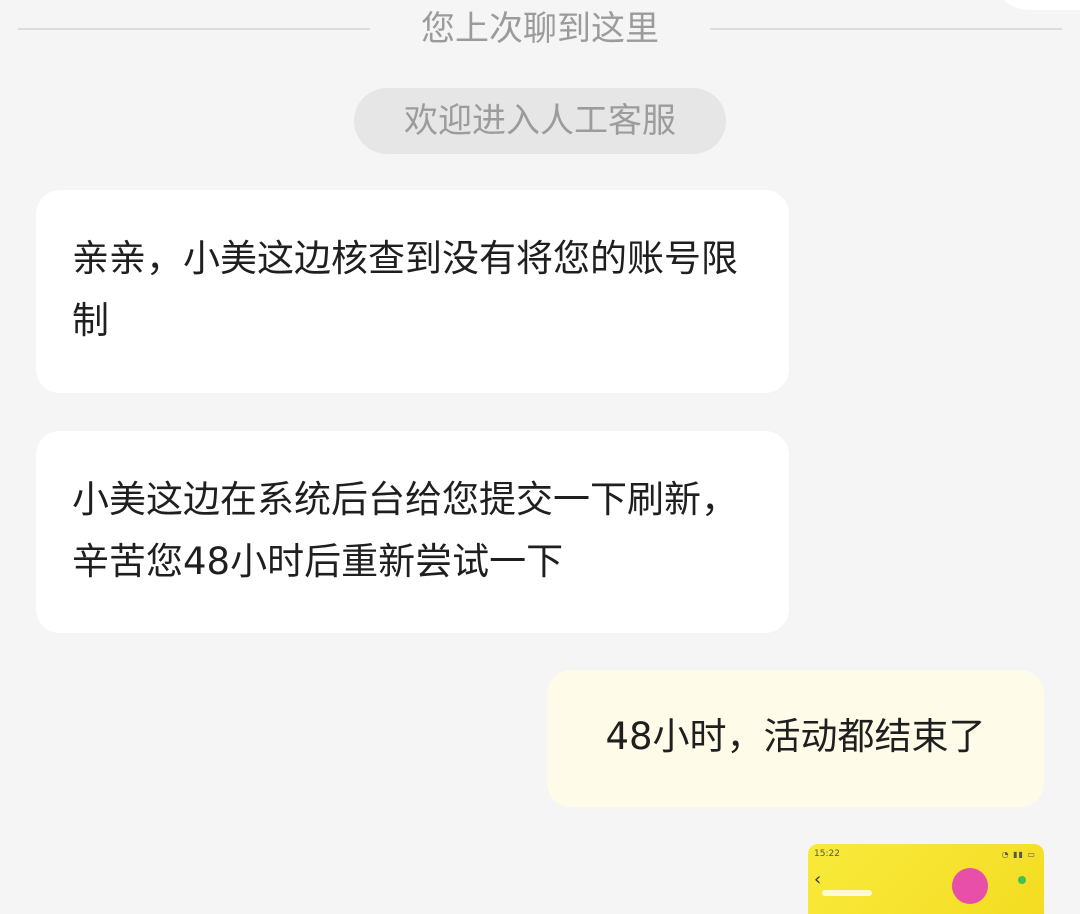 This screenshot has height=914, width=1080. I want to click on divider-line-right, so click(886, 29).